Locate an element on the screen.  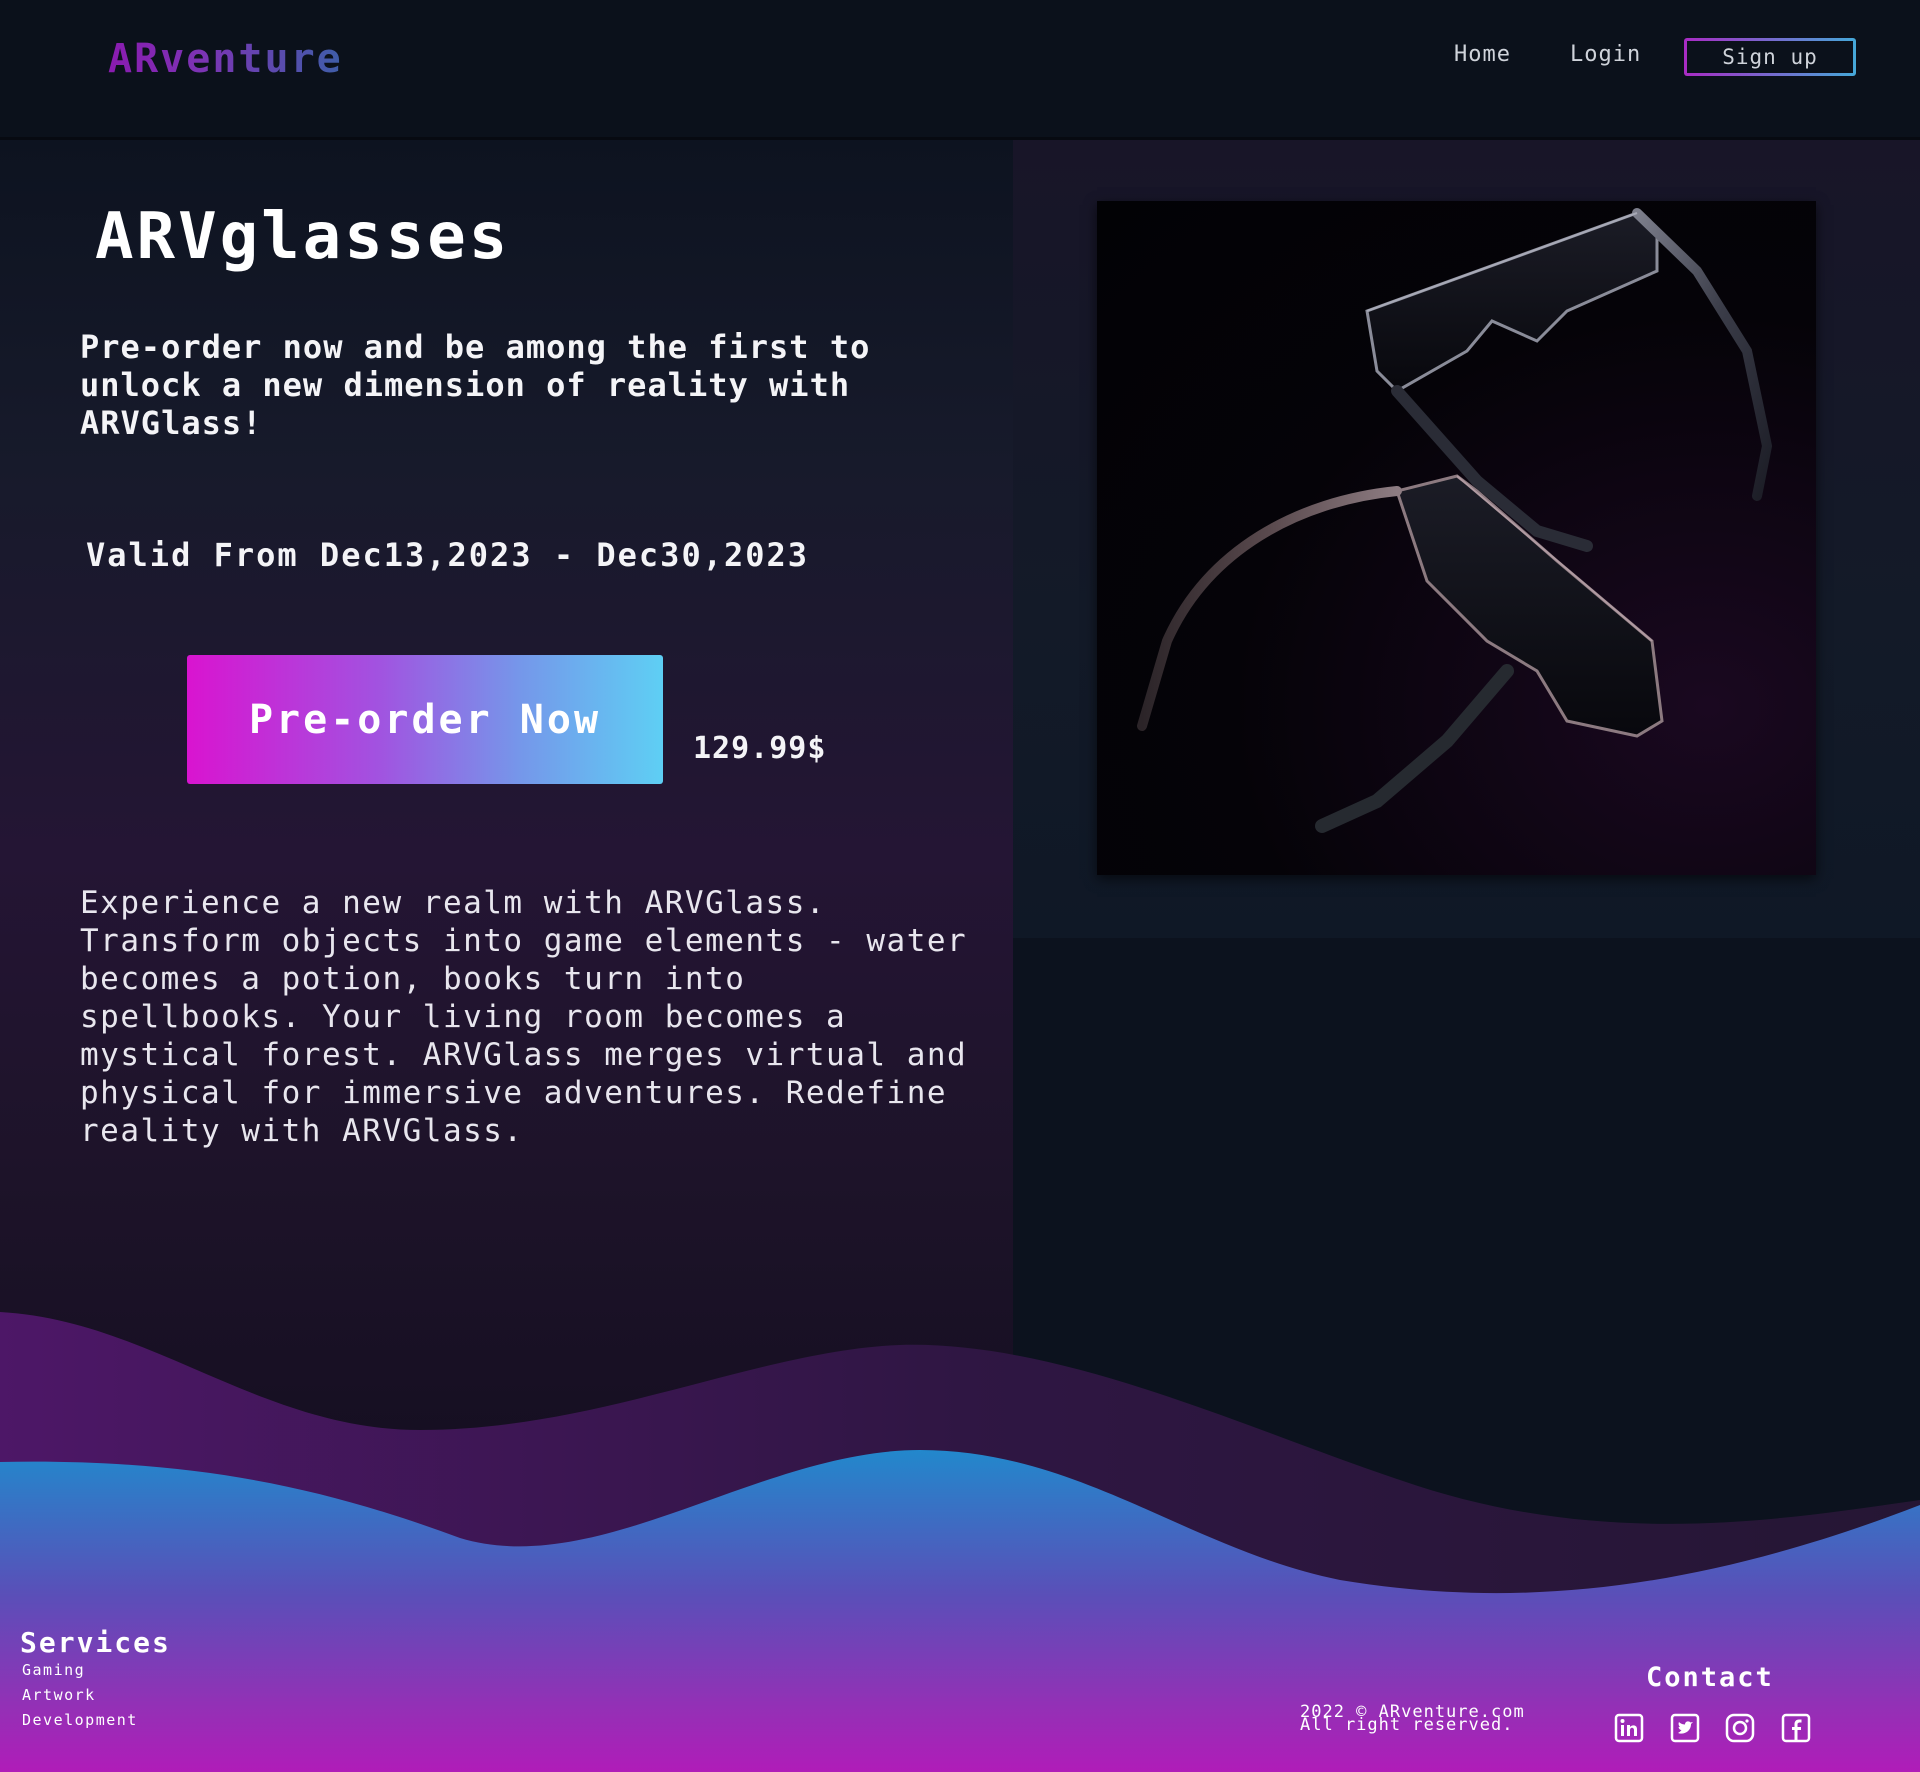
nav-login-link: Login is located at coordinates (1605, 54).